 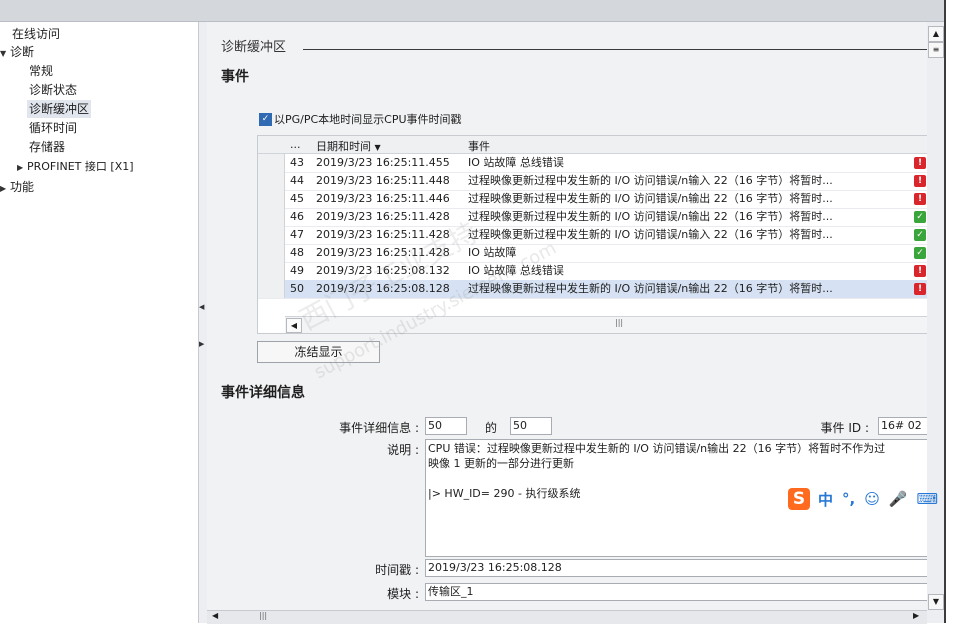 What do you see at coordinates (592, 253) in the screenshot?
I see `table-row: 48 2019/3/23 16:25:11.428 IO 站故障 ✓` at bounding box center [592, 253].